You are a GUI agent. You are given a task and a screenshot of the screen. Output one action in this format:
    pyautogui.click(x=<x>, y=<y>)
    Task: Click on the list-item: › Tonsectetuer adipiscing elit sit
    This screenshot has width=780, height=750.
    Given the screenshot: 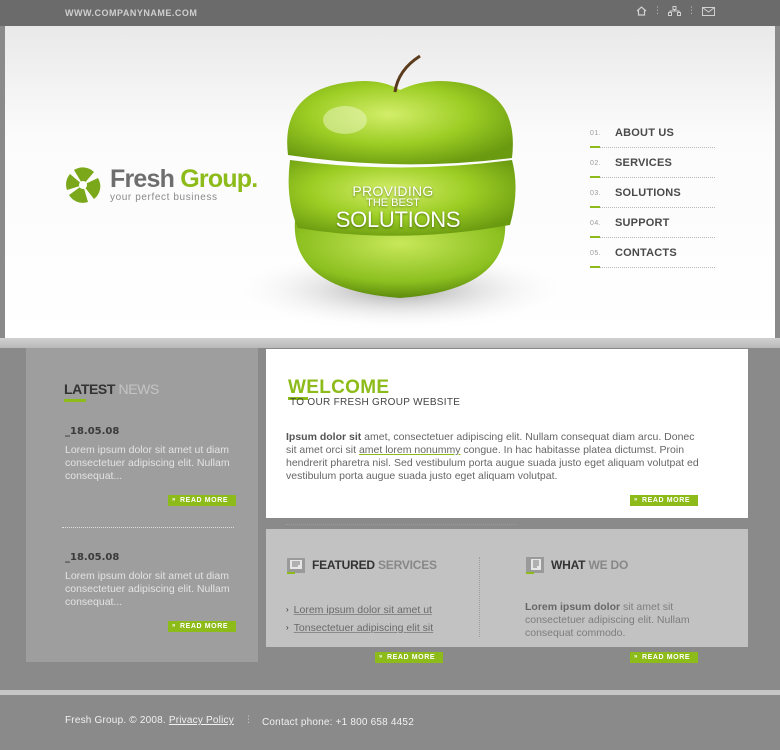 What is the action you would take?
    pyautogui.click(x=359, y=628)
    